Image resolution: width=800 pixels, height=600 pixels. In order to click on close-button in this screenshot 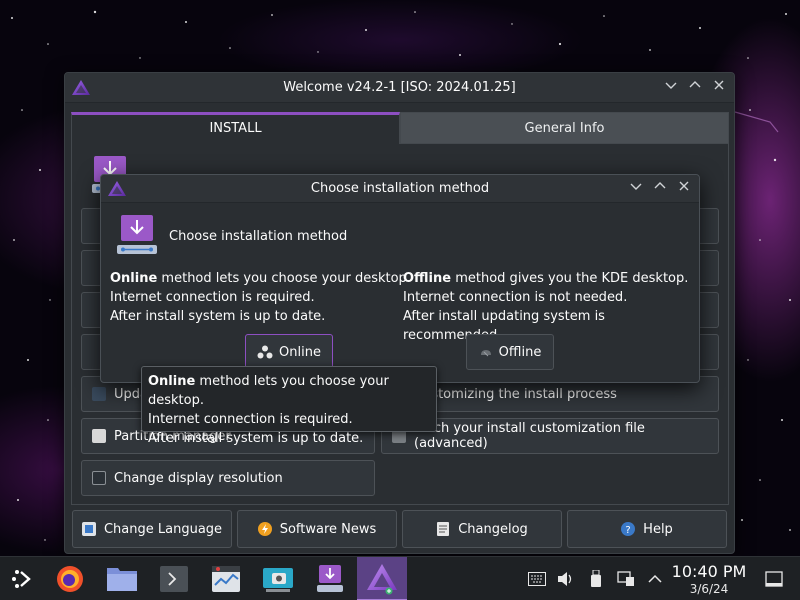, I will do `click(719, 87)`.